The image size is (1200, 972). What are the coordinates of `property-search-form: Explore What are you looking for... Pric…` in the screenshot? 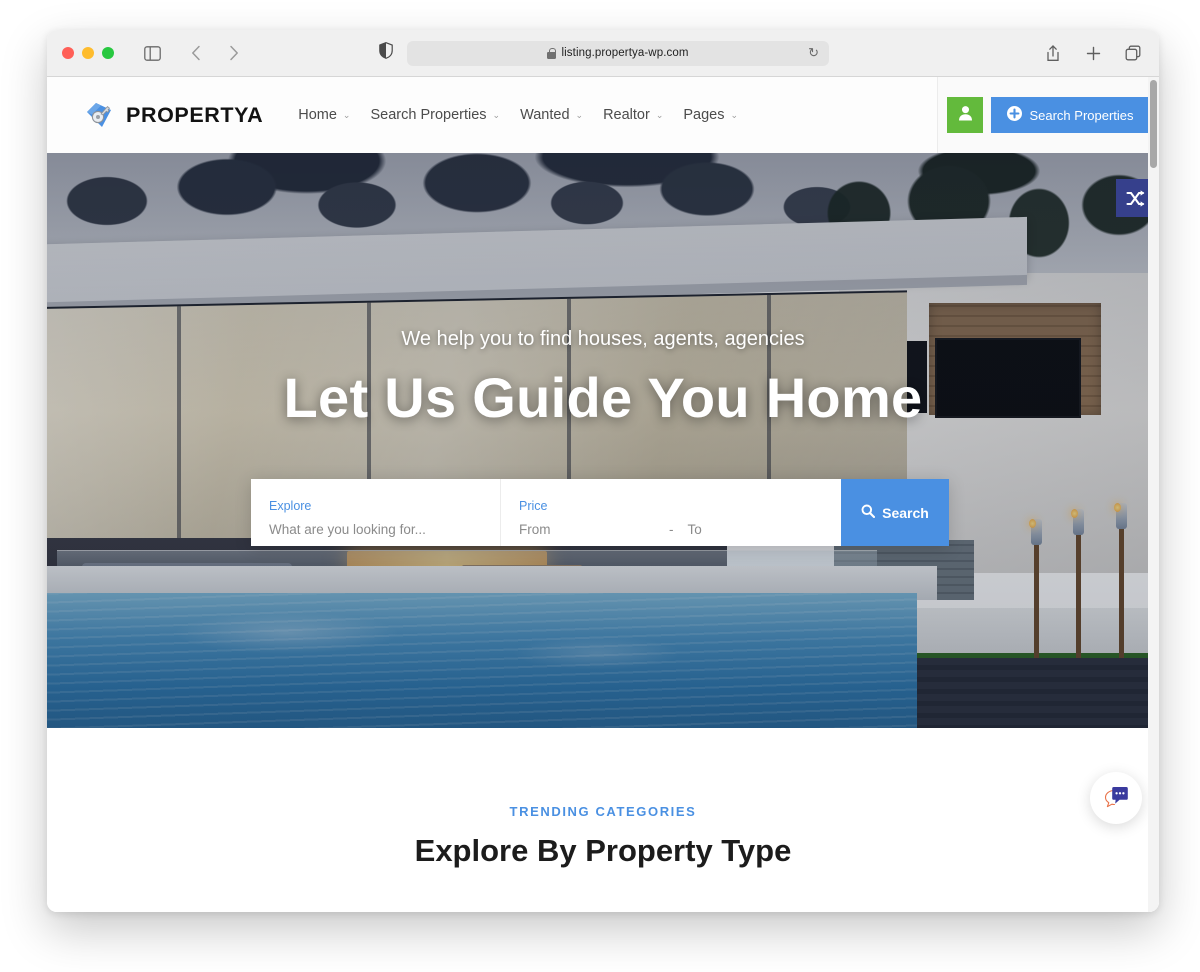 It's located at (600, 512).